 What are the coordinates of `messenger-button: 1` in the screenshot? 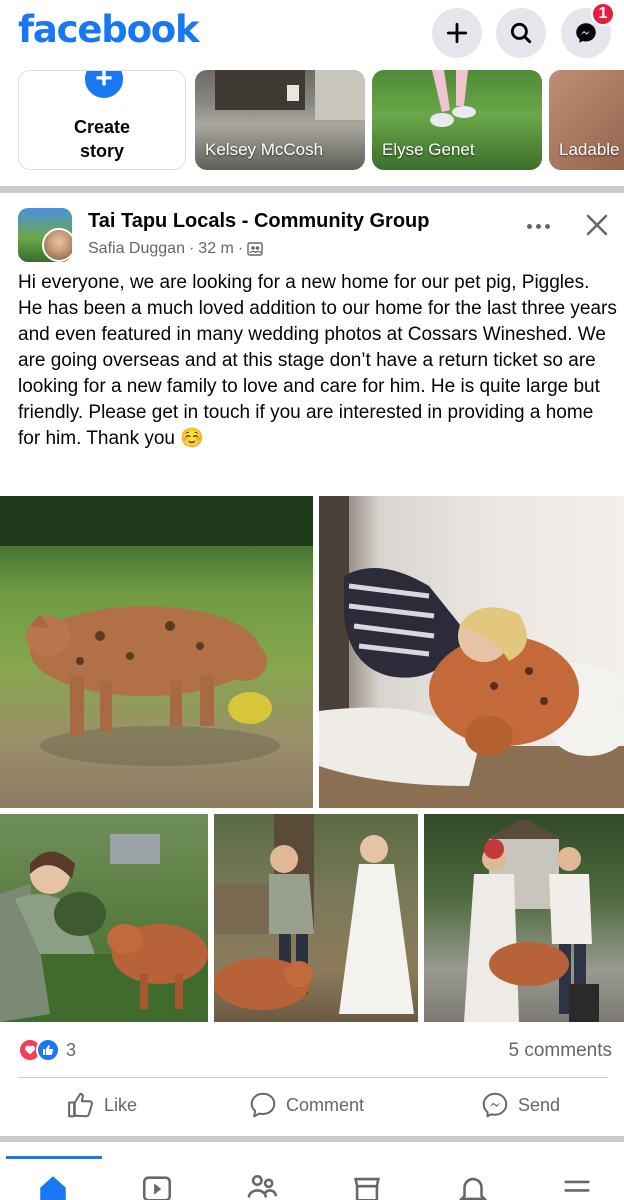 It's located at (588, 30).